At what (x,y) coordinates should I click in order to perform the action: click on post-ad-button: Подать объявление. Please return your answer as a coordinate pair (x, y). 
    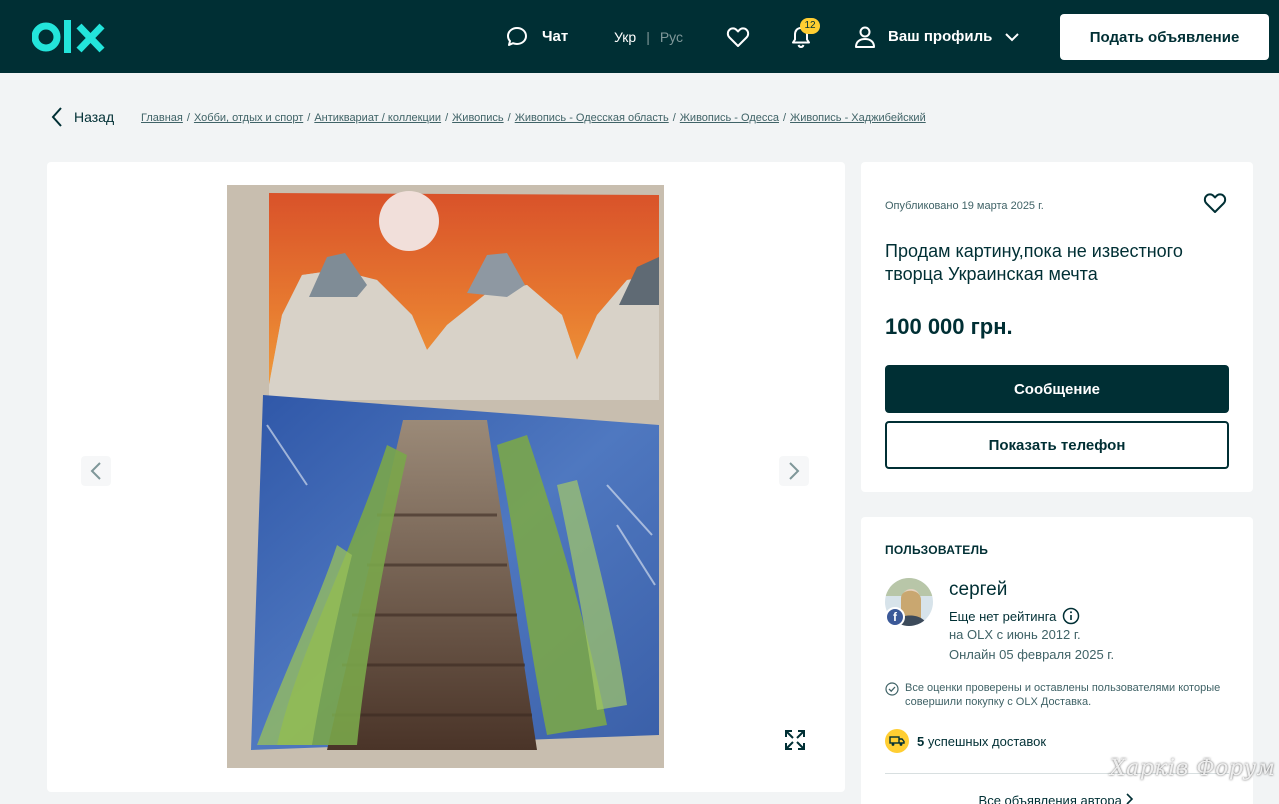
    Looking at the image, I should click on (1164, 37).